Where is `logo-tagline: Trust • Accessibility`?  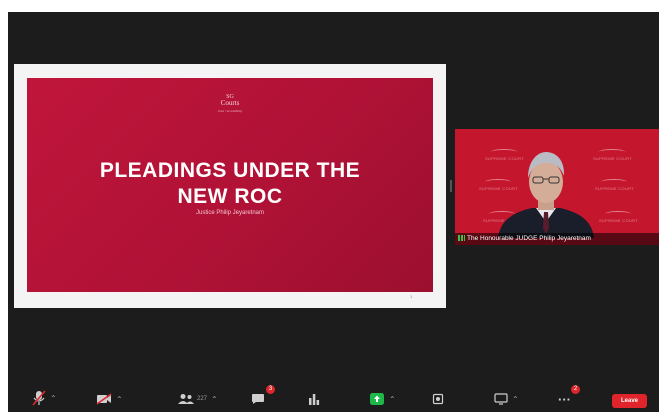
logo-tagline: Trust • Accessibility is located at coordinates (230, 111).